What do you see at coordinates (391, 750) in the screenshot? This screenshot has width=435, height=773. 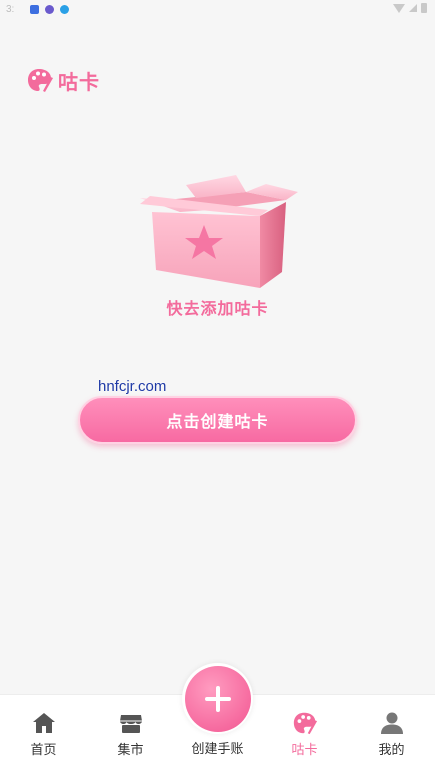 I see `nav-label-mine: 我的` at bounding box center [391, 750].